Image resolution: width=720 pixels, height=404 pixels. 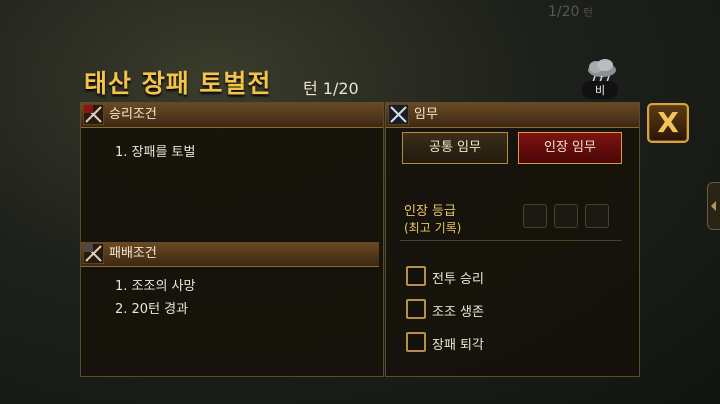 What do you see at coordinates (426, 114) in the screenshot?
I see `mission-header-label: 임무` at bounding box center [426, 114].